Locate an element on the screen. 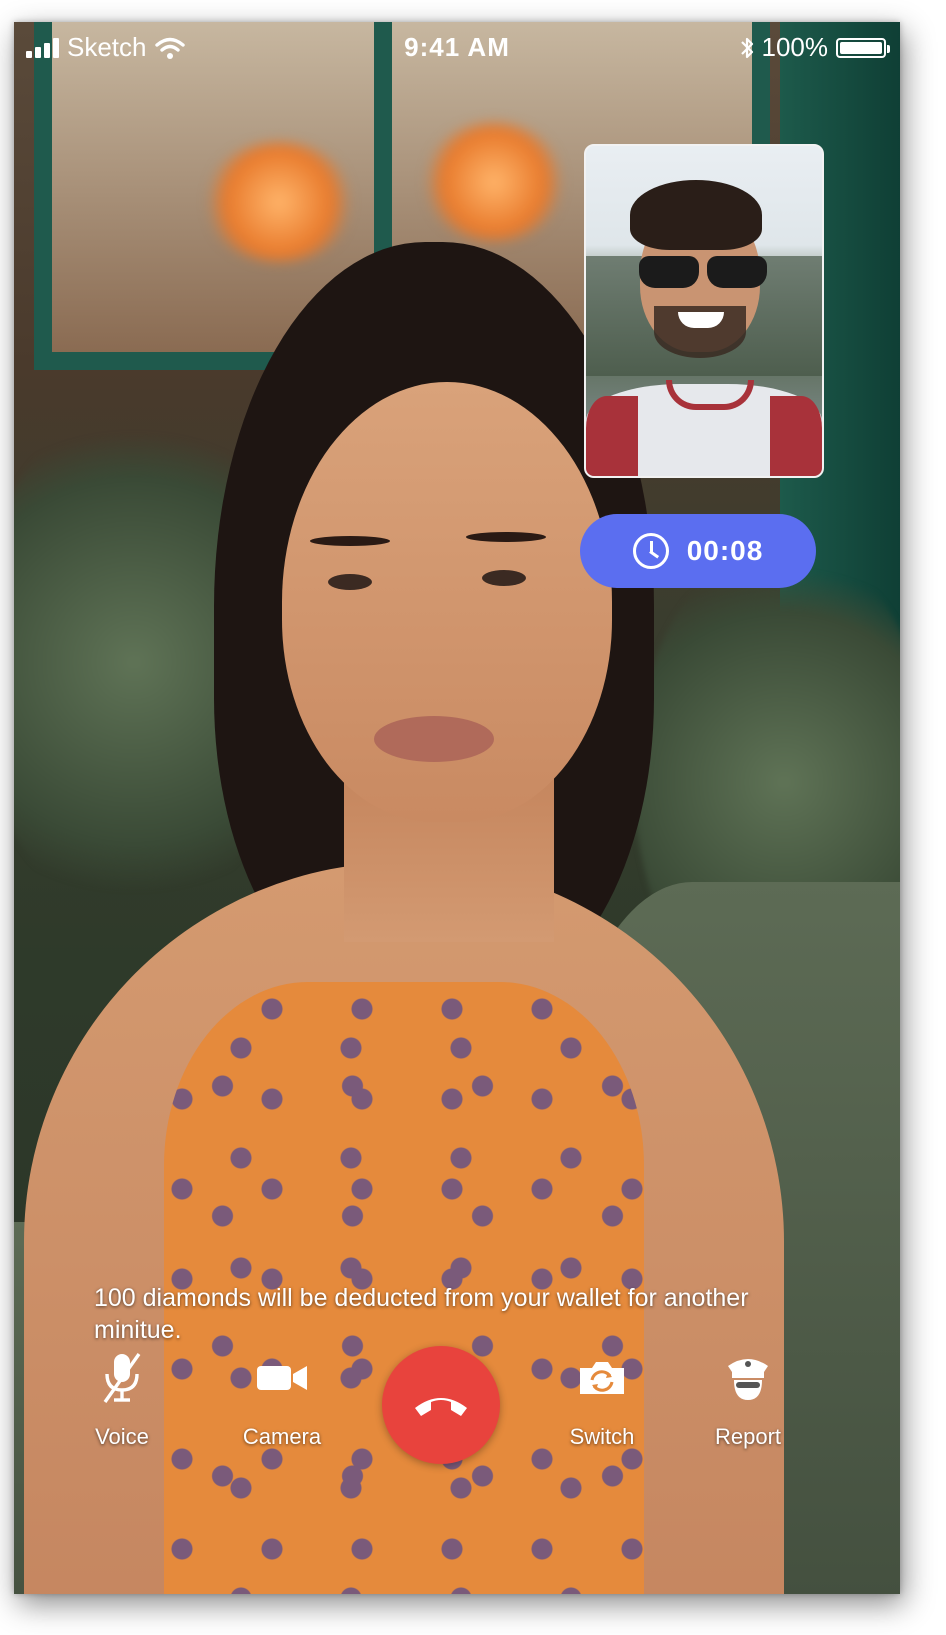 This screenshot has height=1635, width=946. end-call-button is located at coordinates (441, 1405).